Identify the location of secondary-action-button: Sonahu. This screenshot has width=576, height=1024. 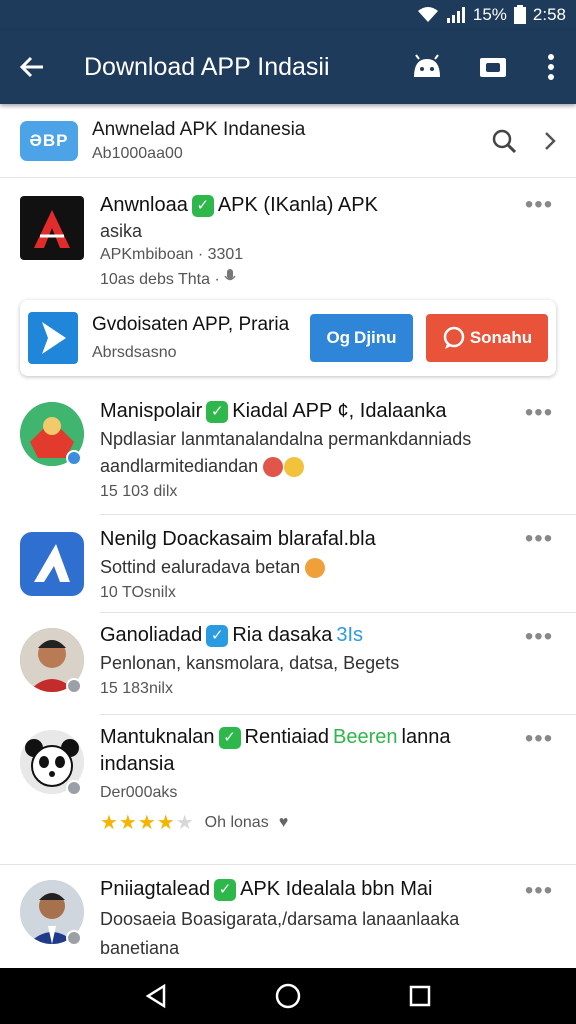
(487, 338).